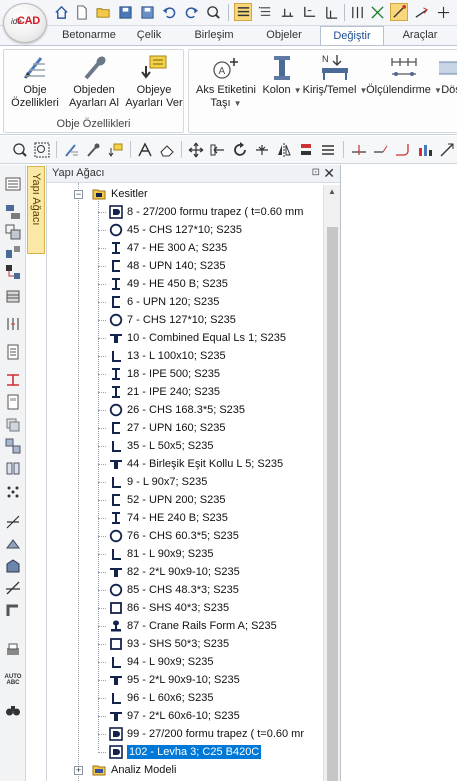 Image resolution: width=457 pixels, height=781 pixels. Describe the element at coordinates (187, 572) in the screenshot. I see `tree-item: 82 - 2*L 90x9-10; S235` at that location.